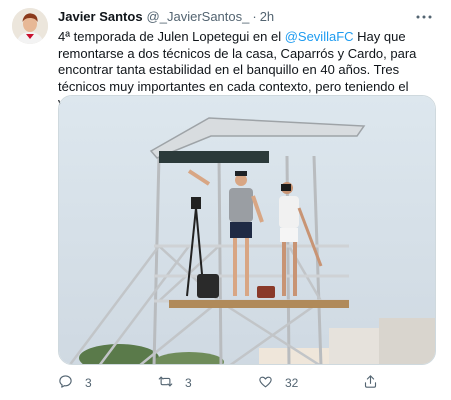 This screenshot has height=400, width=451. What do you see at coordinates (292, 383) in the screenshot?
I see `like-count: 32` at bounding box center [292, 383].